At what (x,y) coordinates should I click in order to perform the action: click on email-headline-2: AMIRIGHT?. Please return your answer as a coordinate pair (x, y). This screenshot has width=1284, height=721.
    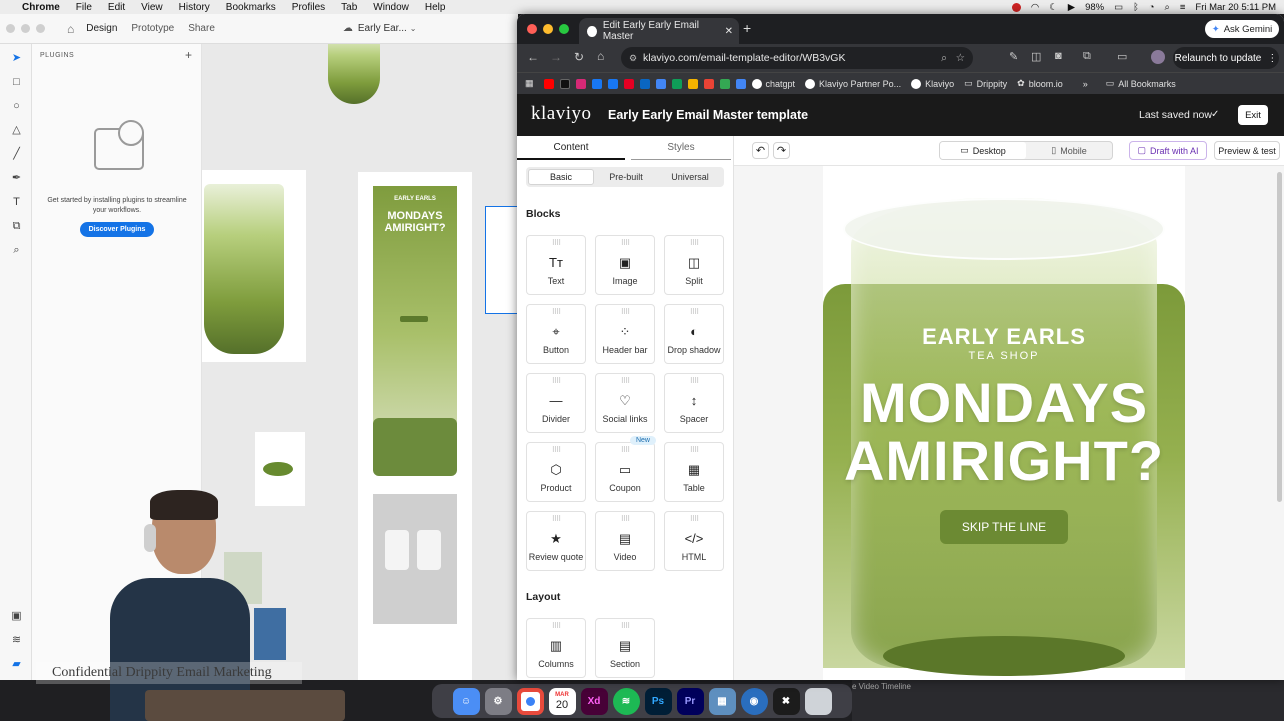
    Looking at the image, I should click on (1004, 461).